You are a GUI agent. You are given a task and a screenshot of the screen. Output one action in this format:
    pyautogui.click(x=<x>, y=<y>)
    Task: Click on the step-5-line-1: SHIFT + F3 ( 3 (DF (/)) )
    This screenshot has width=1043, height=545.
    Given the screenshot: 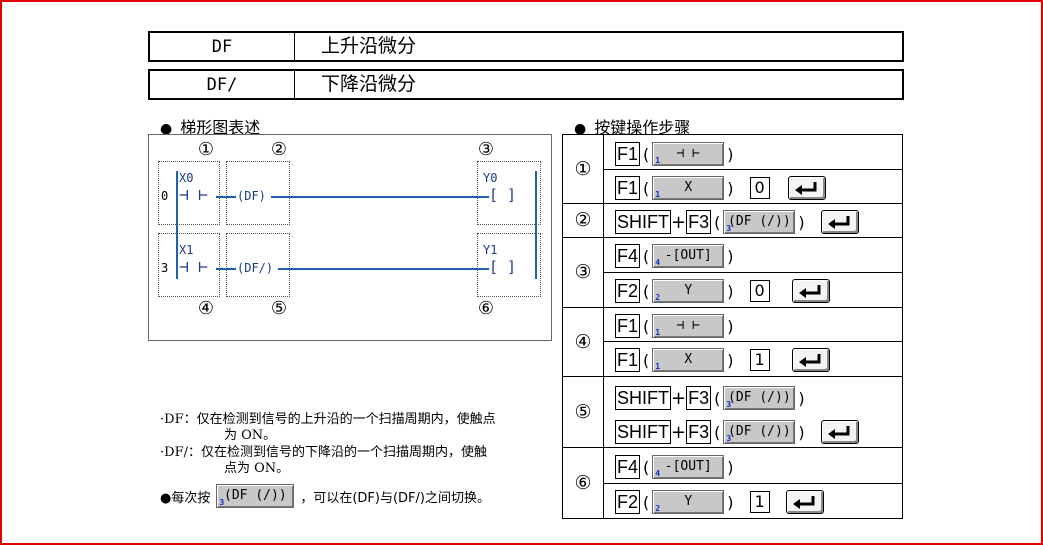 What is the action you would take?
    pyautogui.click(x=710, y=398)
    